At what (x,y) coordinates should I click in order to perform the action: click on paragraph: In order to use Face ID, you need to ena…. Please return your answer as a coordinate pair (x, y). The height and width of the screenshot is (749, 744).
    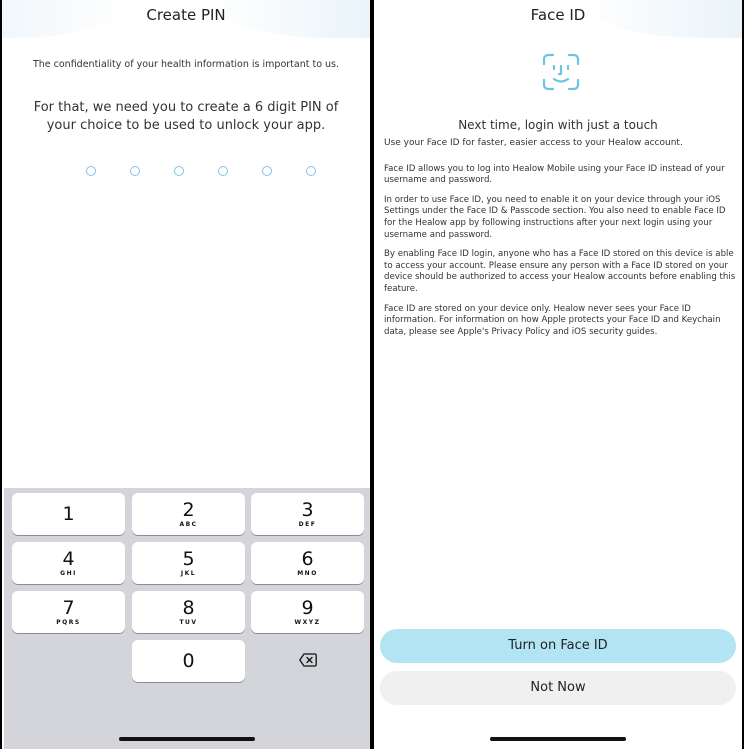
    Looking at the image, I should click on (555, 217).